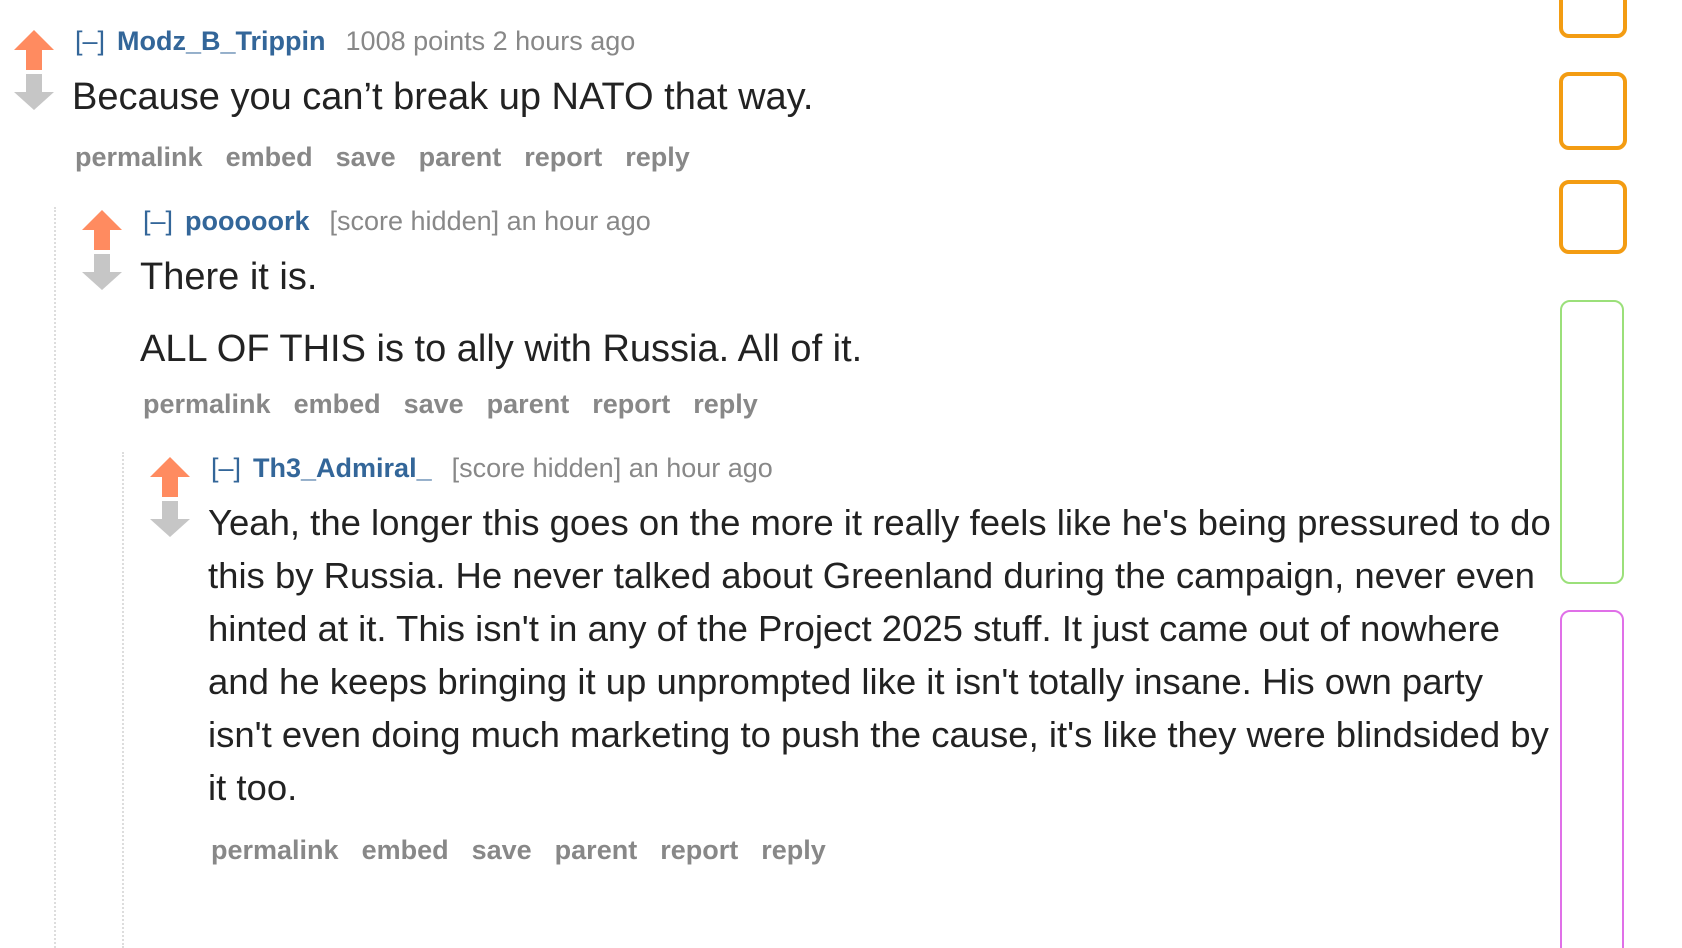 The width and height of the screenshot is (1682, 948). Describe the element at coordinates (221, 41) in the screenshot. I see `comment-author-link: Modz_B_Trippin` at that location.